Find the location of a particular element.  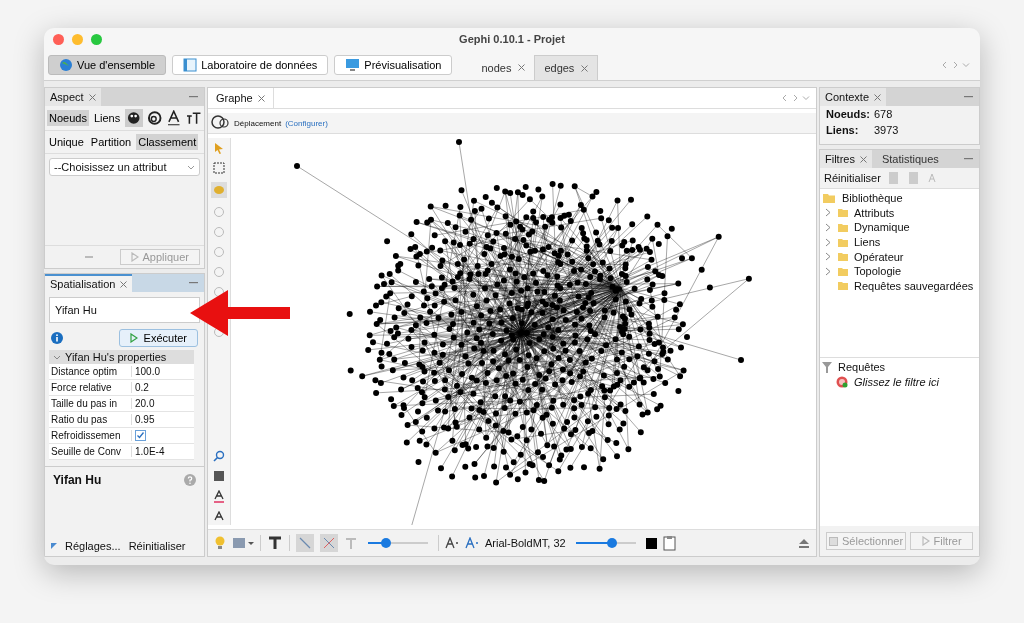

target-icon is located at coordinates (842, 381).